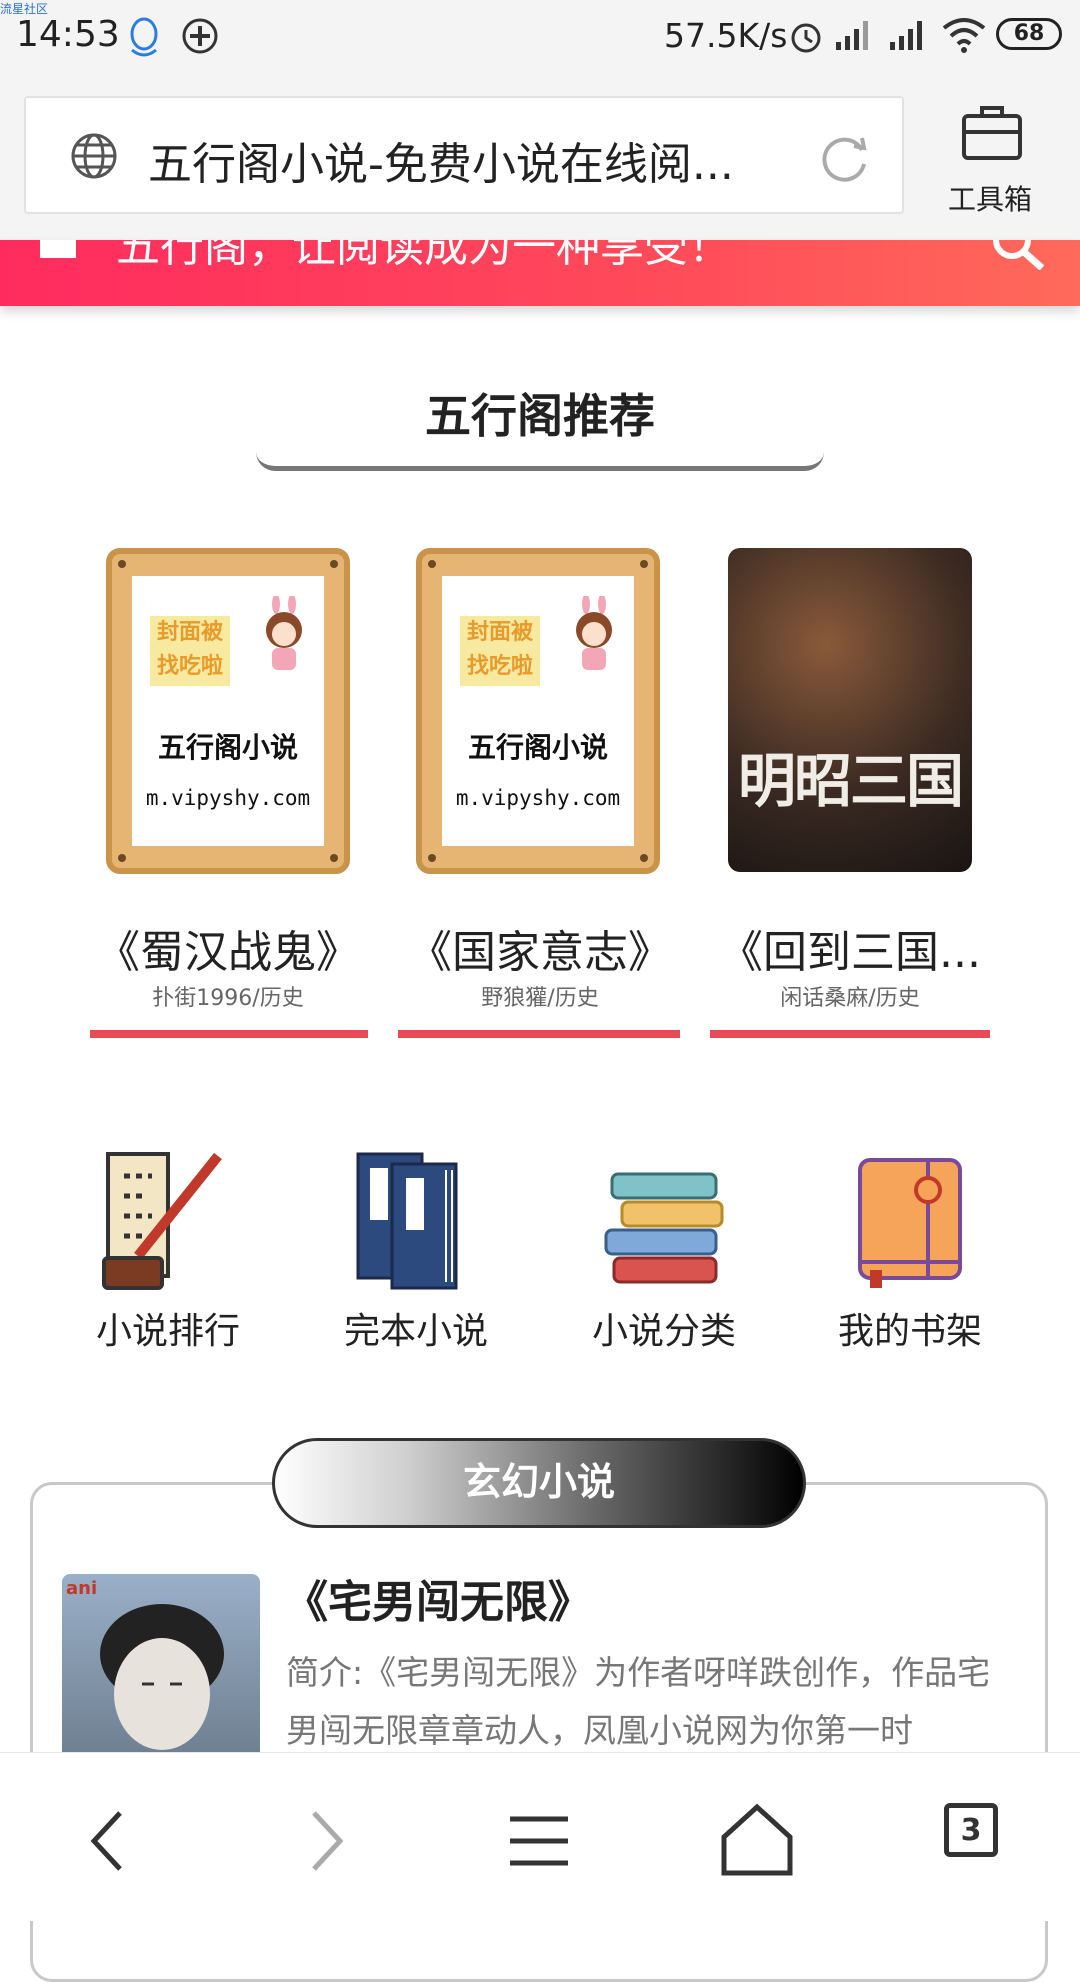 The width and height of the screenshot is (1080, 1982). What do you see at coordinates (990, 198) in the screenshot?
I see `toolbox-label: 工具箱` at bounding box center [990, 198].